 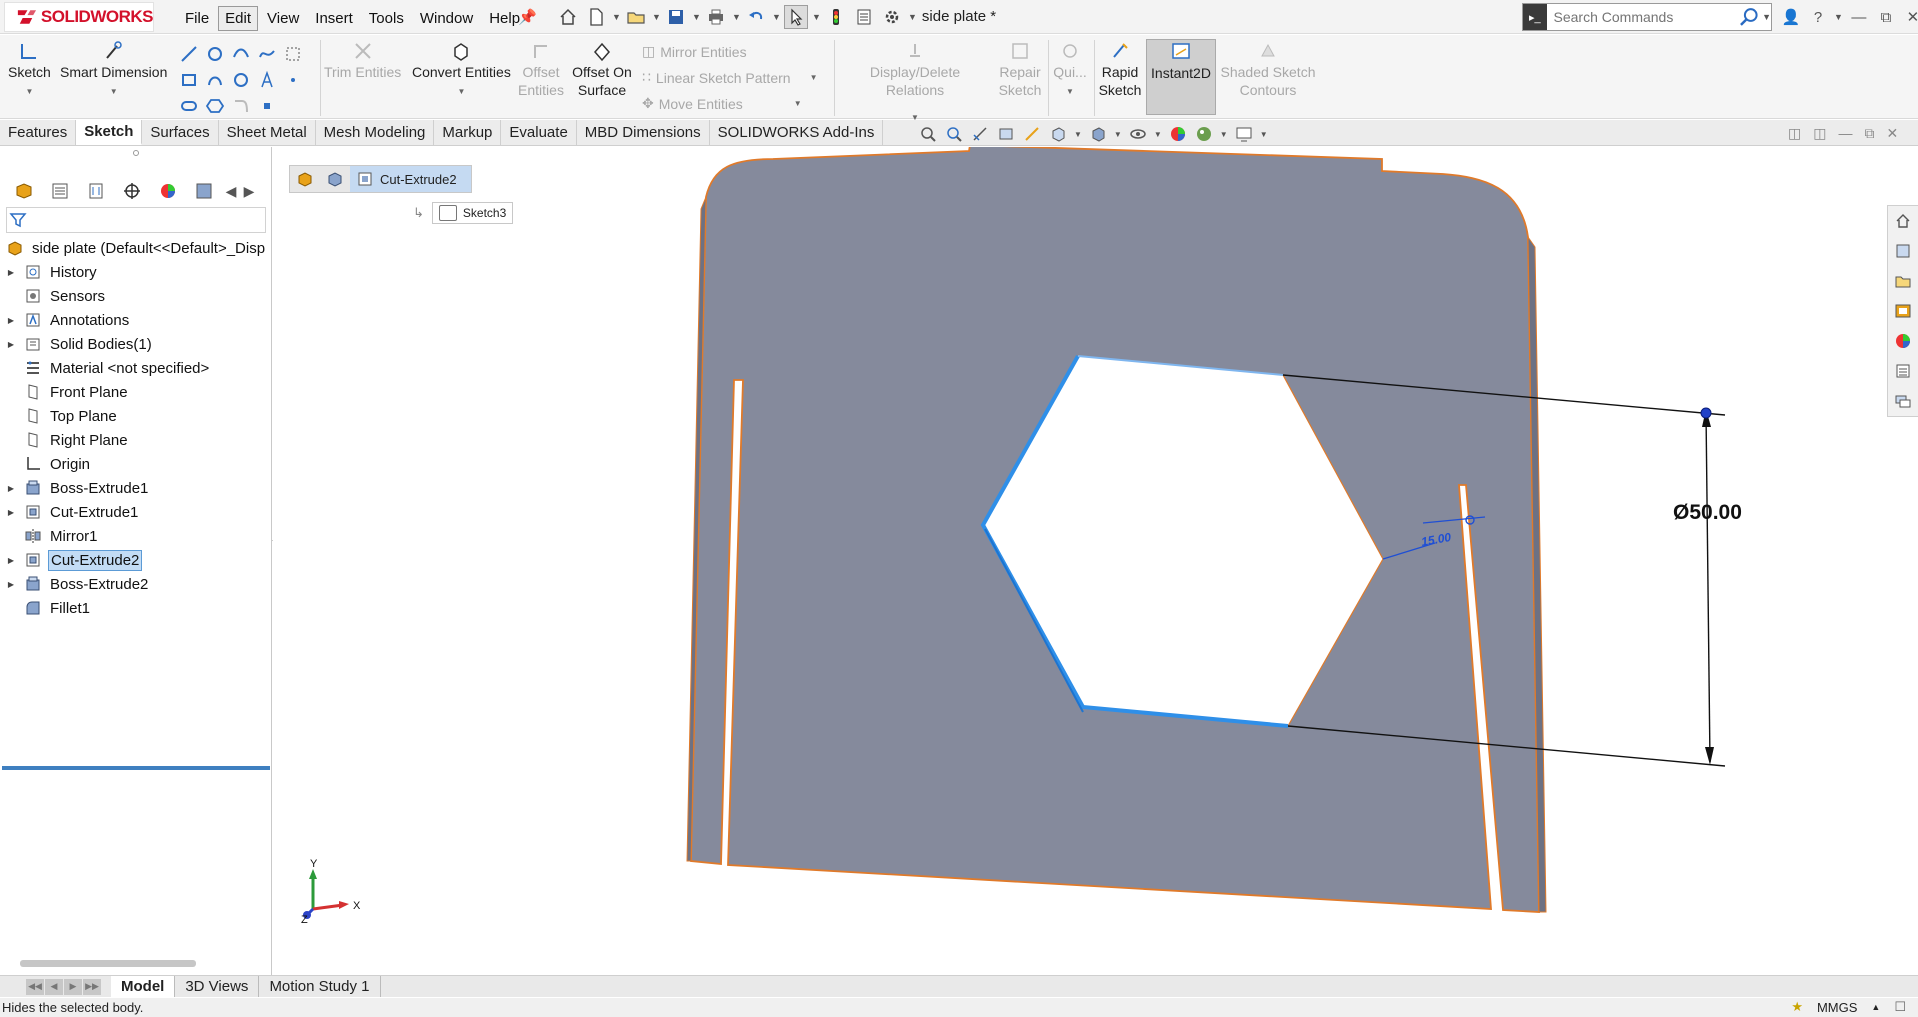 What do you see at coordinates (136, 248) in the screenshot?
I see `tree-root-part: side plate (Default<<Default>_Disp` at bounding box center [136, 248].